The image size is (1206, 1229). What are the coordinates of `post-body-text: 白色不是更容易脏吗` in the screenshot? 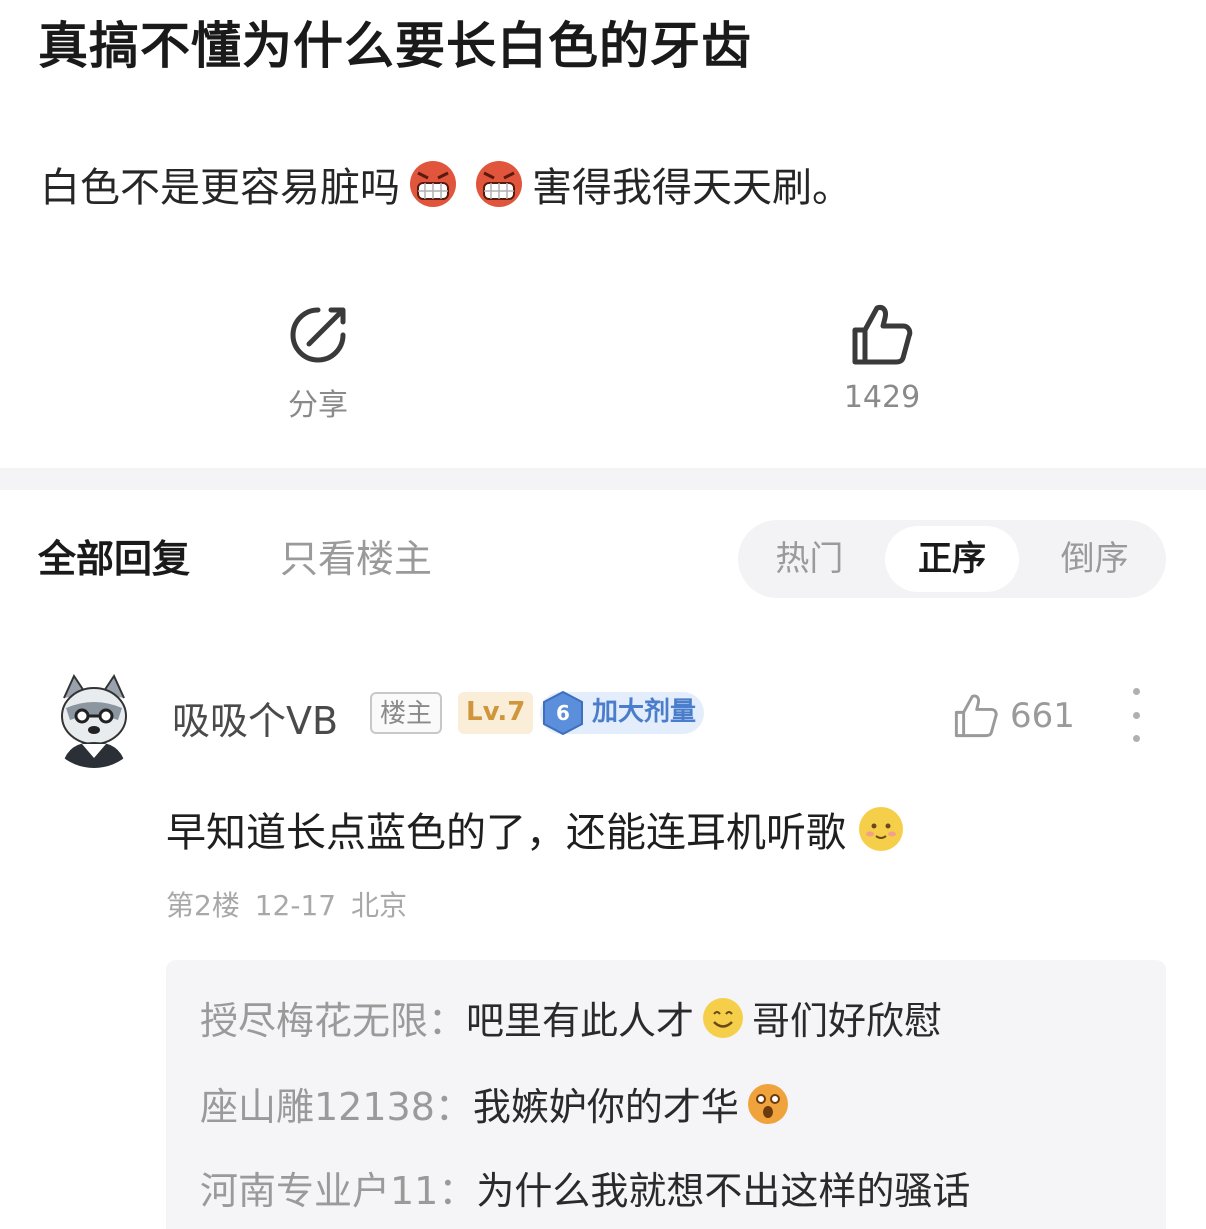 It's located at (220, 188).